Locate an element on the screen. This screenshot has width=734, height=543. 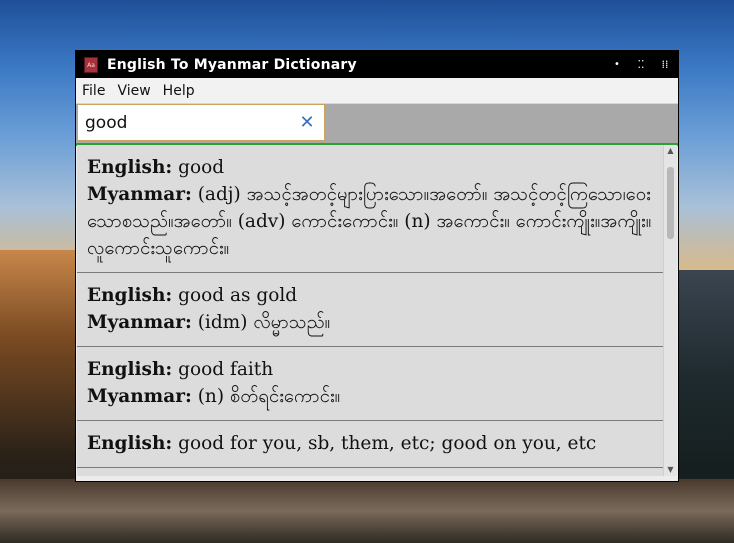
scroll-up-arrow-icon: ▲ is located at coordinates (670, 151).